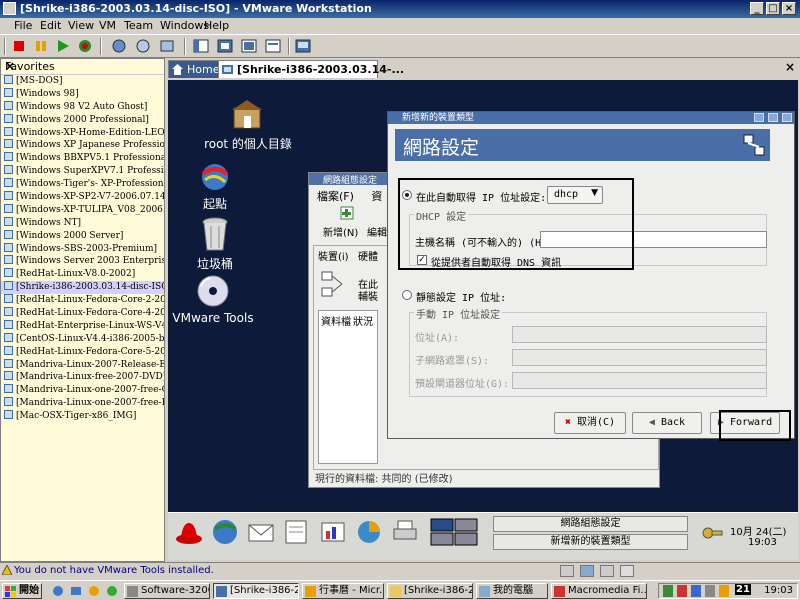 The width and height of the screenshot is (800, 600). I want to click on full-screen-icon, so click(249, 46).